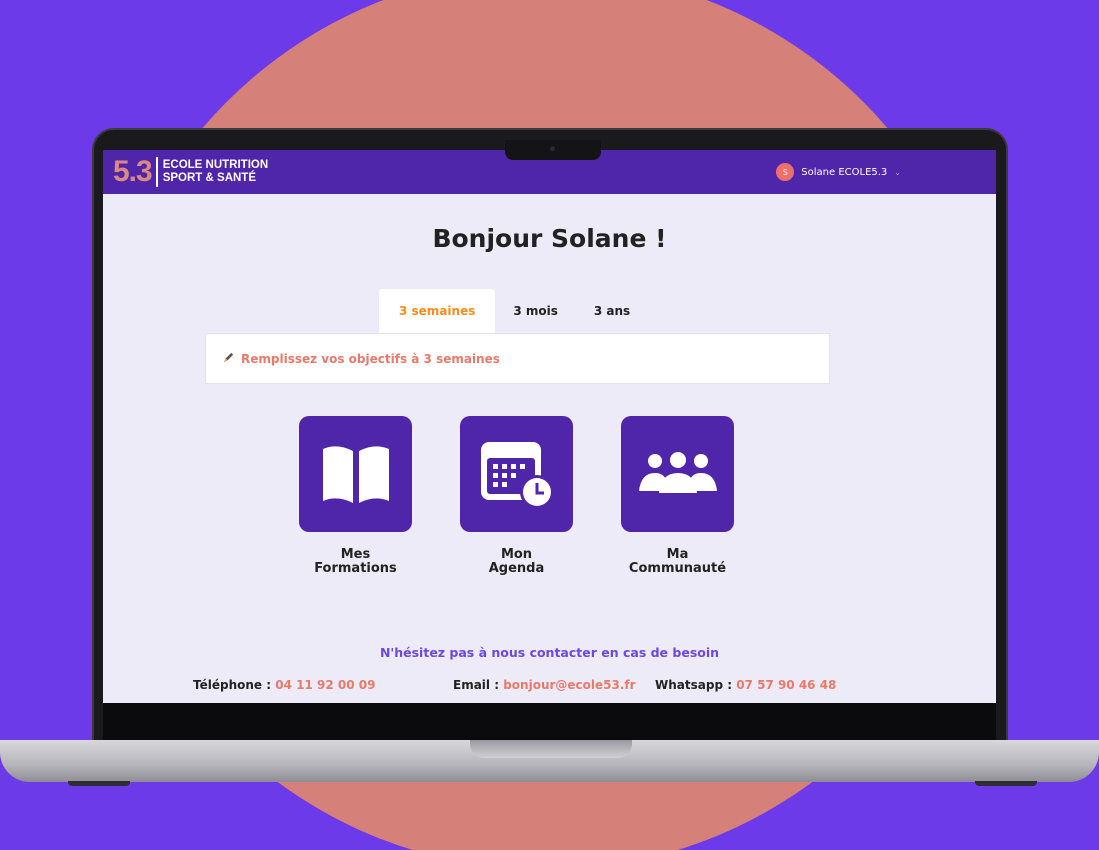 The width and height of the screenshot is (1099, 850). What do you see at coordinates (844, 172) in the screenshot?
I see `user-name: Solane ECOLE5.3` at bounding box center [844, 172].